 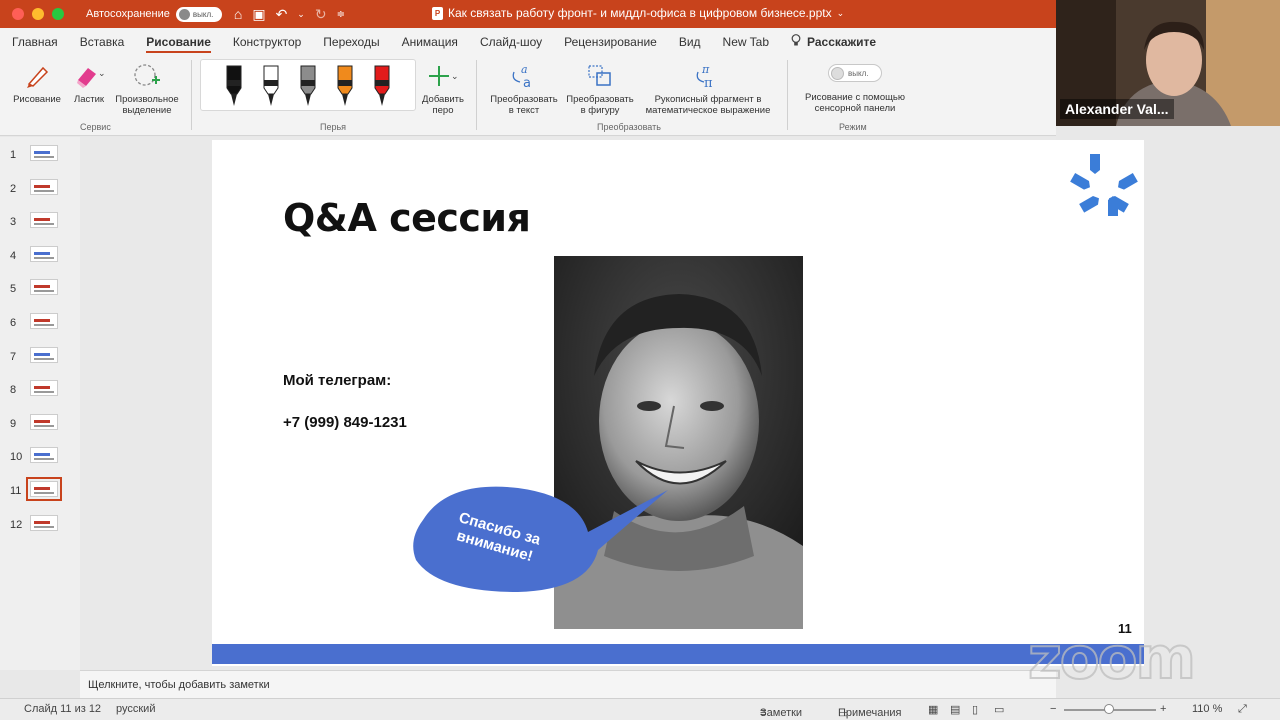 I want to click on tab-review: Рецензирование, so click(x=610, y=42).